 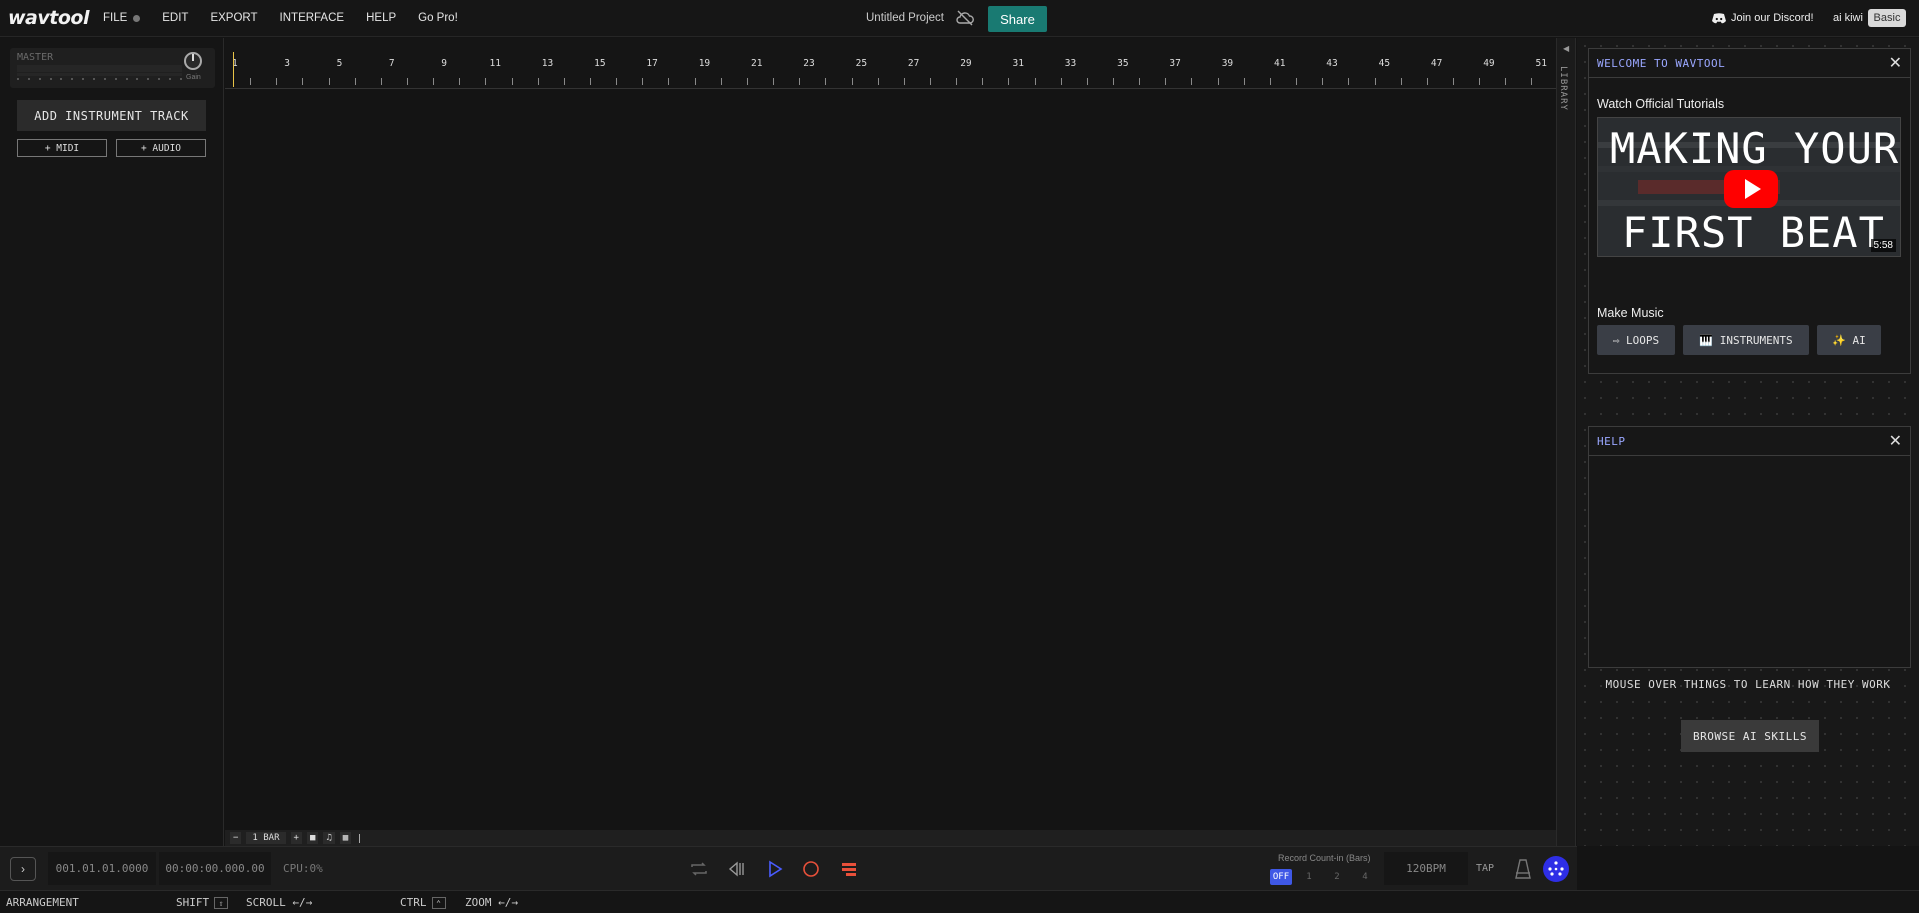 What do you see at coordinates (913, 63) in the screenshot?
I see `bar-number: 27` at bounding box center [913, 63].